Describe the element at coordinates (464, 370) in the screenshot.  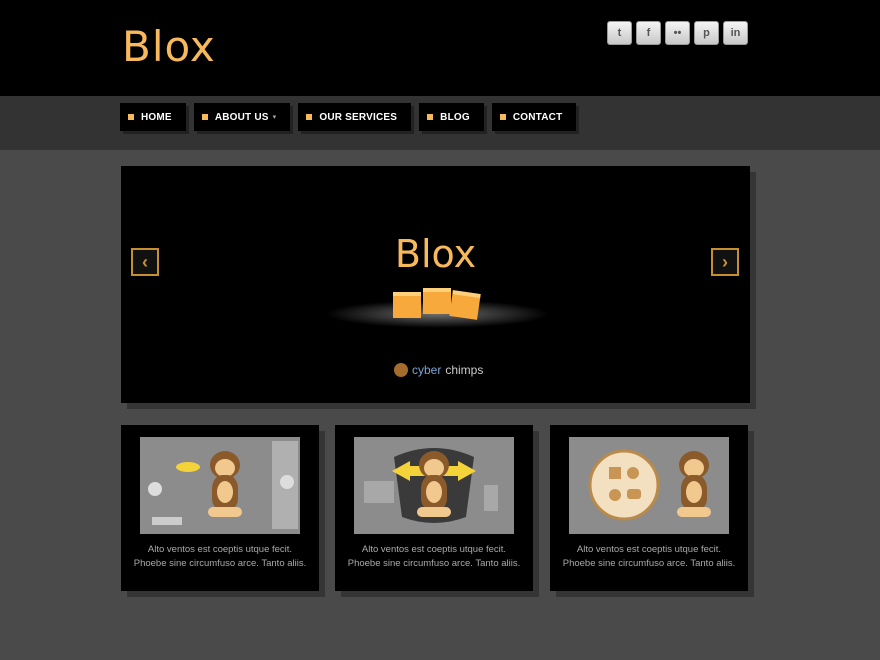
I see `brand-text-b: chimps` at that location.